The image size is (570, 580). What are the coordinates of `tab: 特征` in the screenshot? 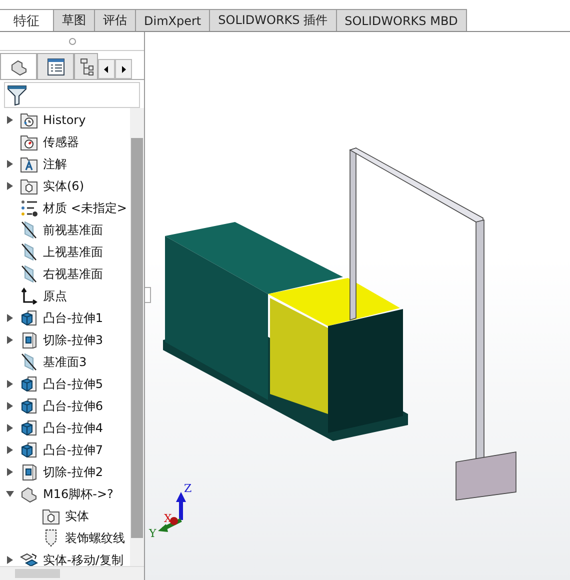 It's located at (27, 20).